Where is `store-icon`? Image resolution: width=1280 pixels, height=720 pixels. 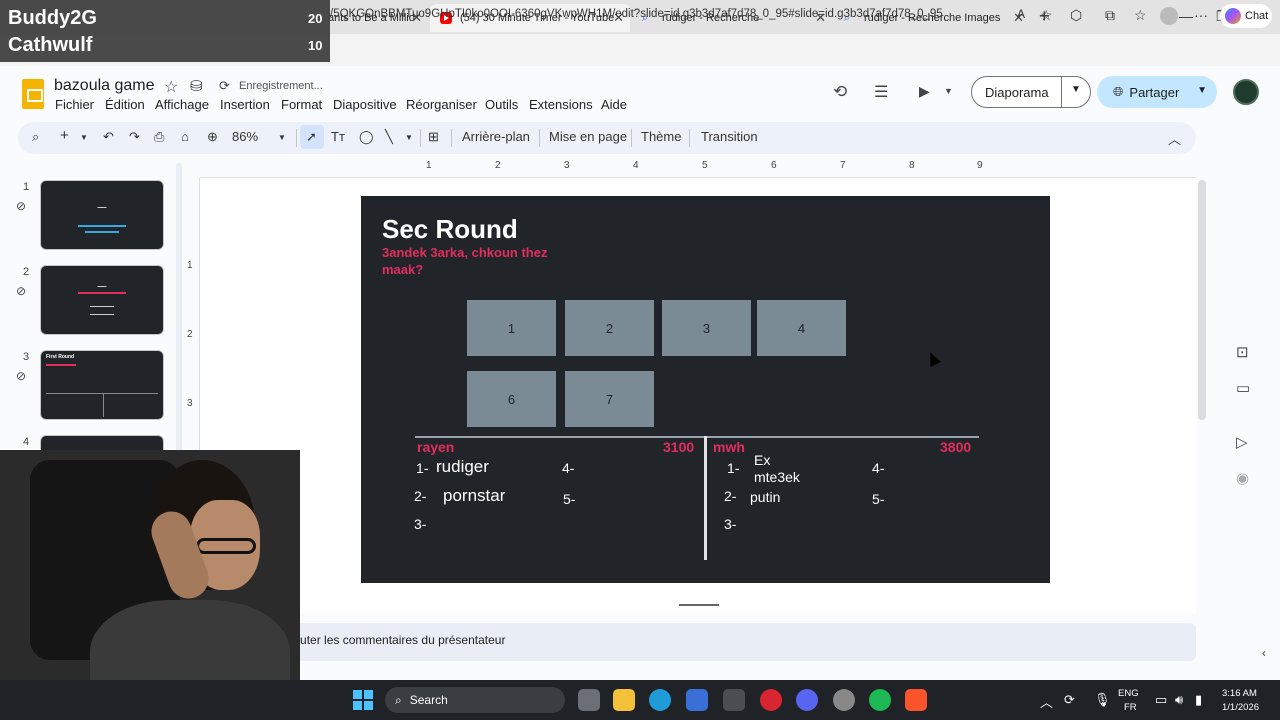 store-icon is located at coordinates (697, 700).